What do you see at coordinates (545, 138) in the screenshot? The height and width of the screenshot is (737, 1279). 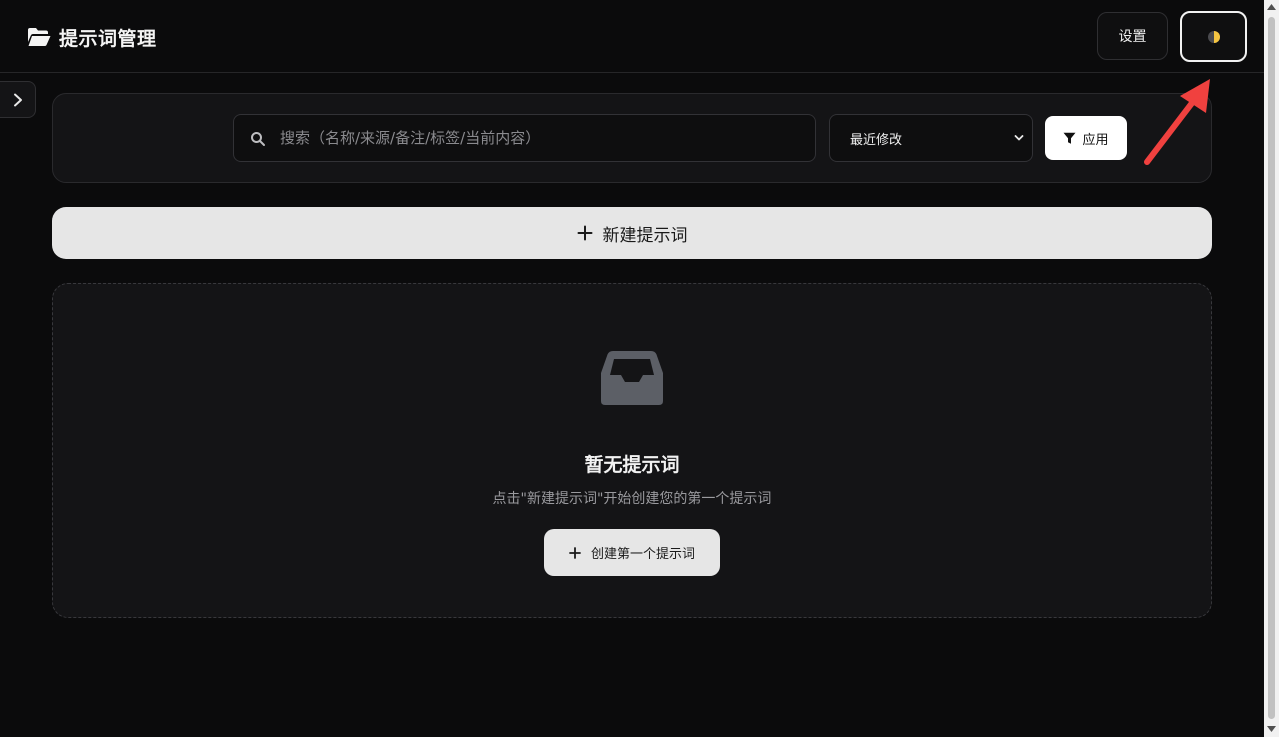 I see `search-input` at bounding box center [545, 138].